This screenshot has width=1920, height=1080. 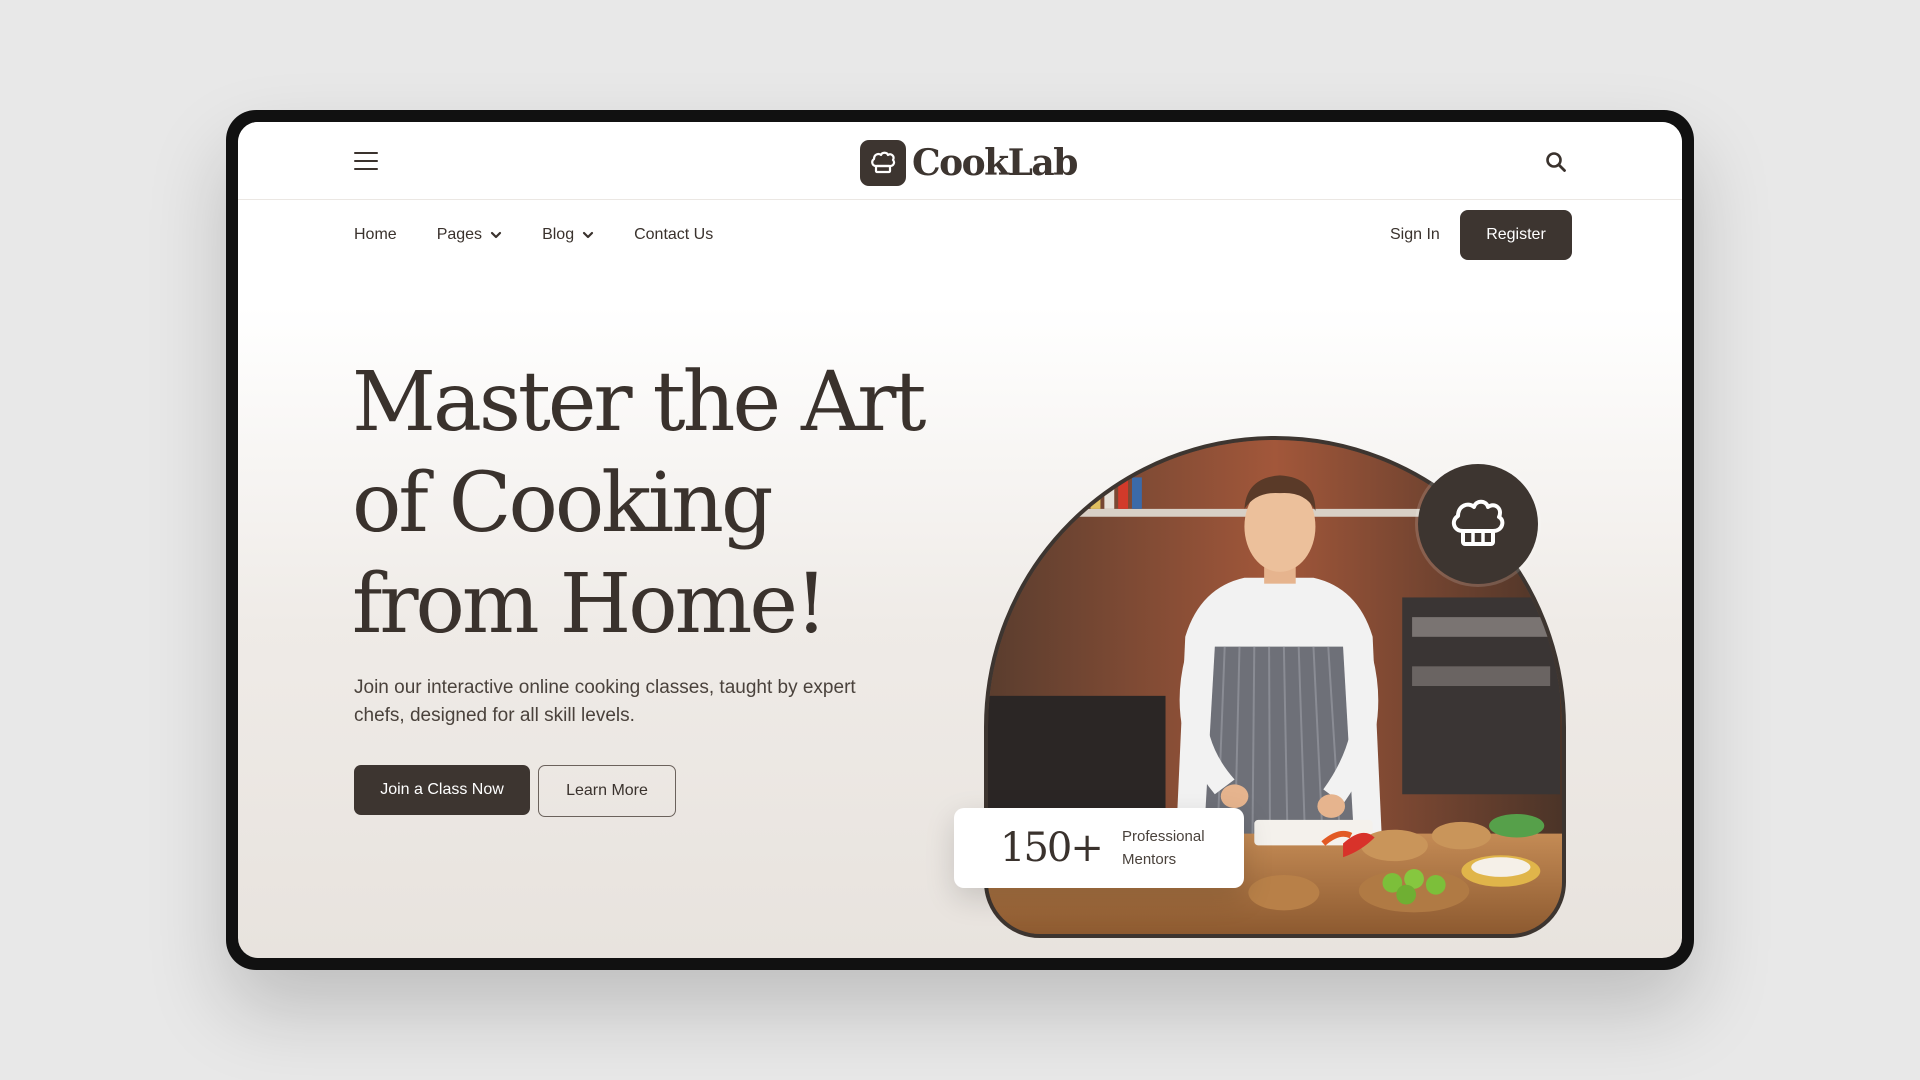 What do you see at coordinates (1177, 848) in the screenshot?
I see `stat-label: Professional Mentors` at bounding box center [1177, 848].